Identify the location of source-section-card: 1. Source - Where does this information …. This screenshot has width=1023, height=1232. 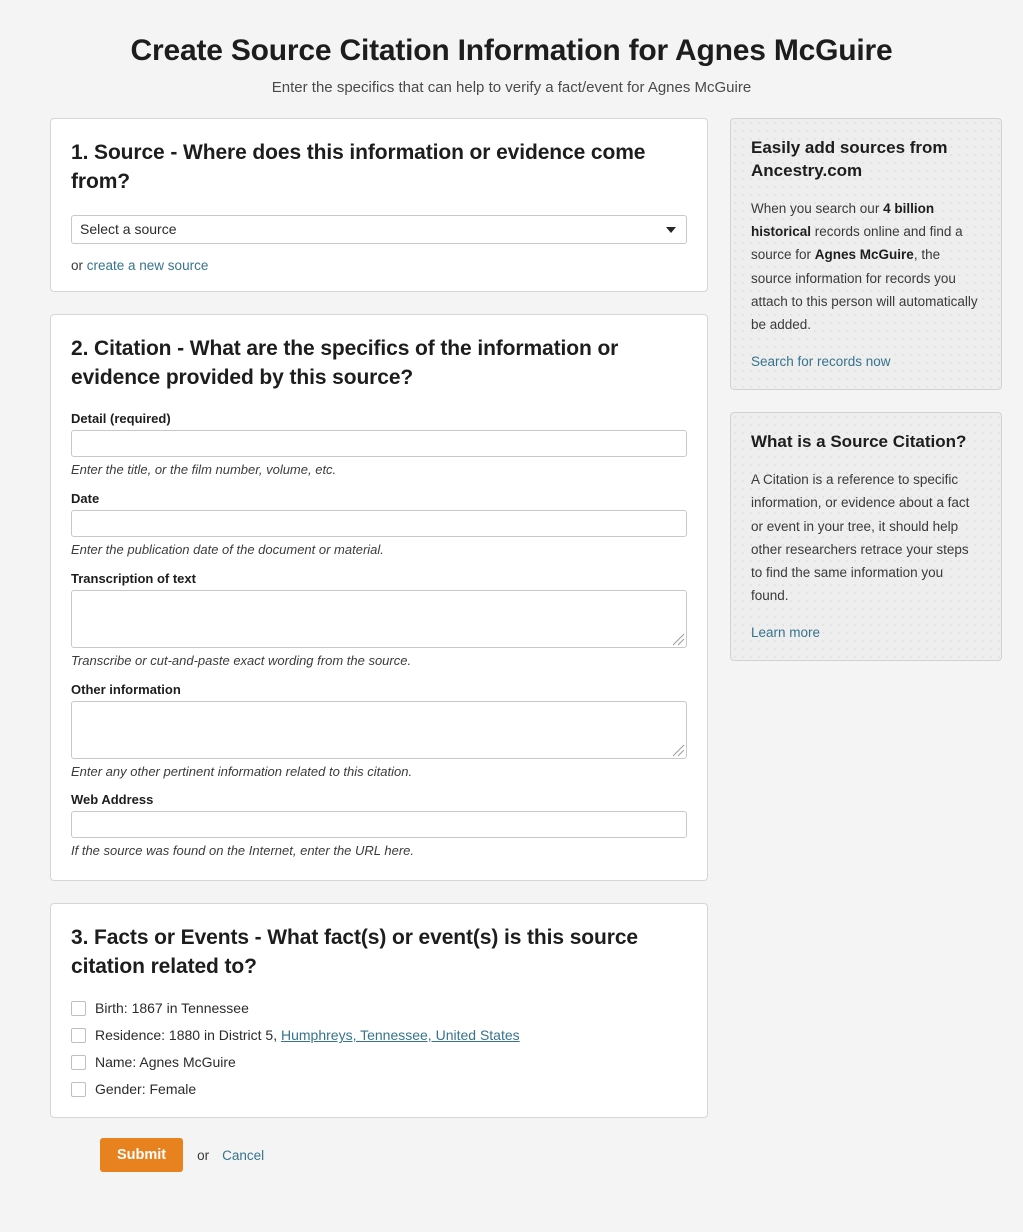
(379, 205).